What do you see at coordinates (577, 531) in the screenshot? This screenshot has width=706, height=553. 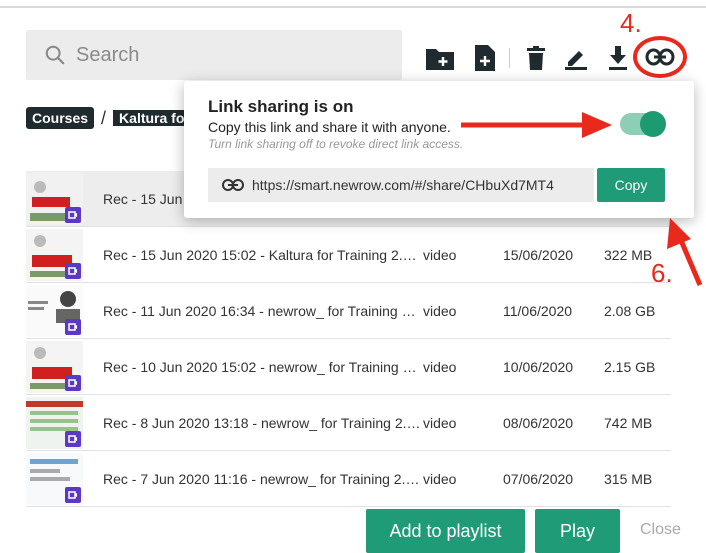 I see `play-button: Play` at bounding box center [577, 531].